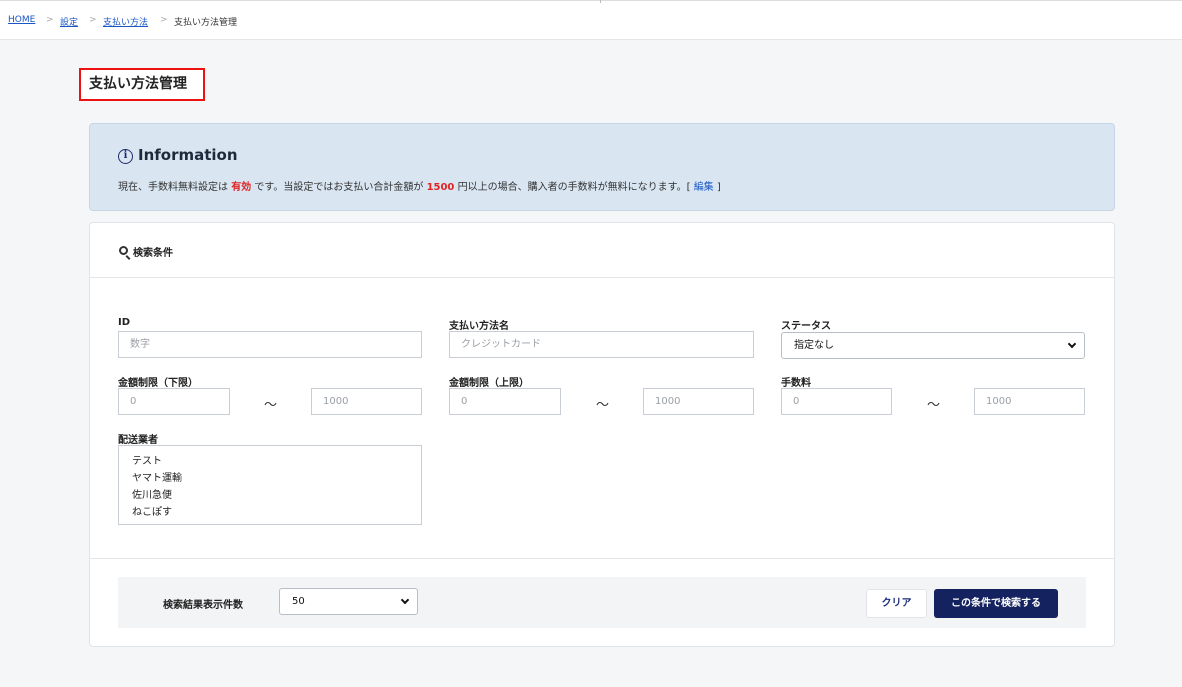 The image size is (1182, 687). Describe the element at coordinates (489, 383) in the screenshot. I see `amount-max-label: 金額制限（上限）` at that location.